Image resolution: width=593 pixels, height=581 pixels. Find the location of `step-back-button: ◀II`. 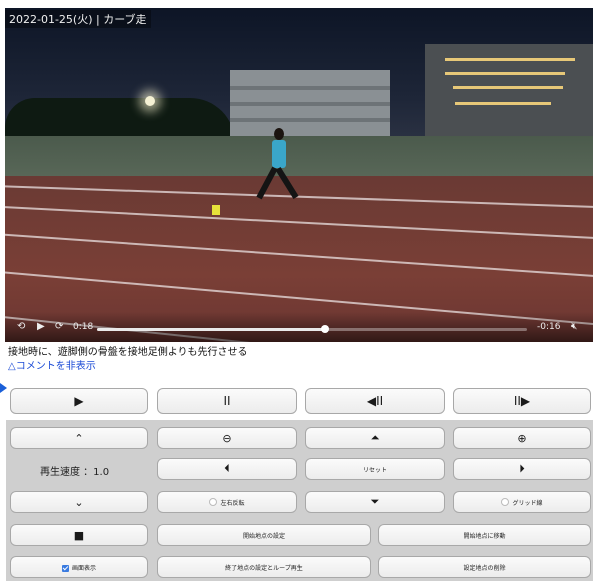

step-back-button: ◀II is located at coordinates (375, 401).